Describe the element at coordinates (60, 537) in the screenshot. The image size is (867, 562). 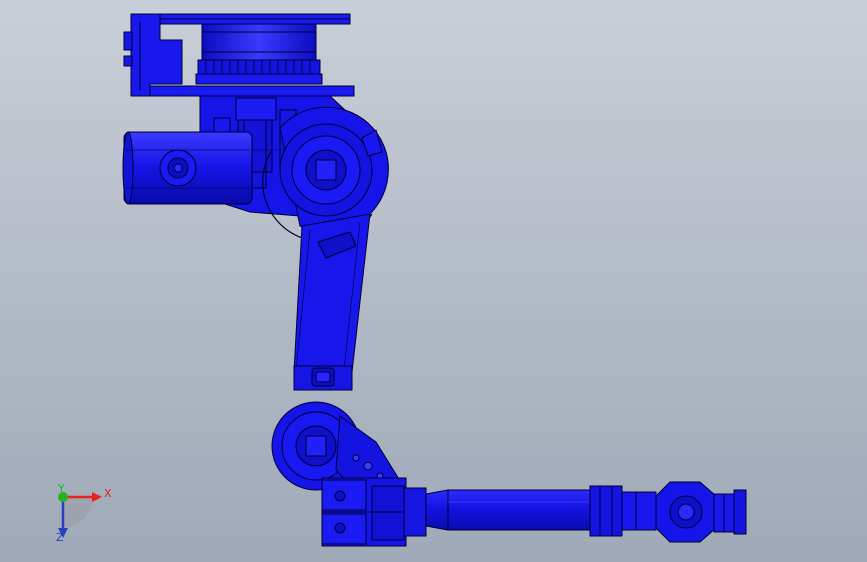
I see `z-axis-label: Z` at that location.